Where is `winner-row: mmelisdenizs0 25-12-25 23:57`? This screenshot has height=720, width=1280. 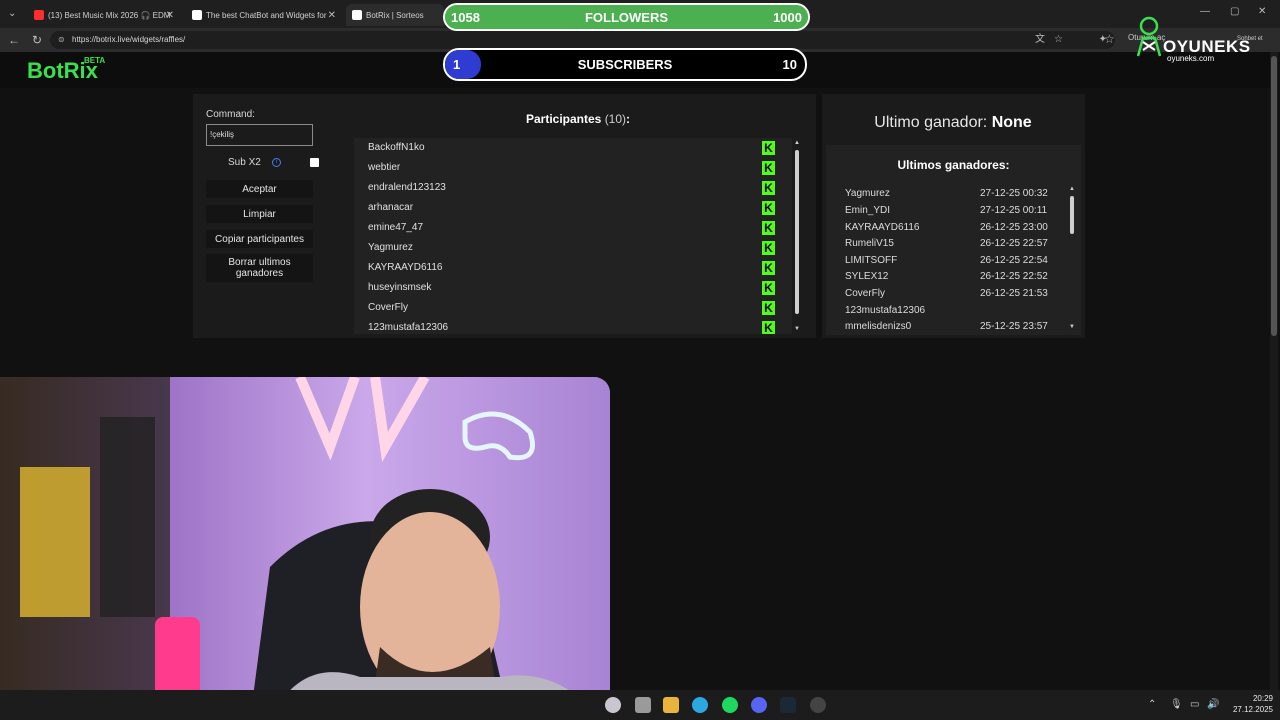 winner-row: mmelisdenizs0 25-12-25 23:57 is located at coordinates (957, 328).